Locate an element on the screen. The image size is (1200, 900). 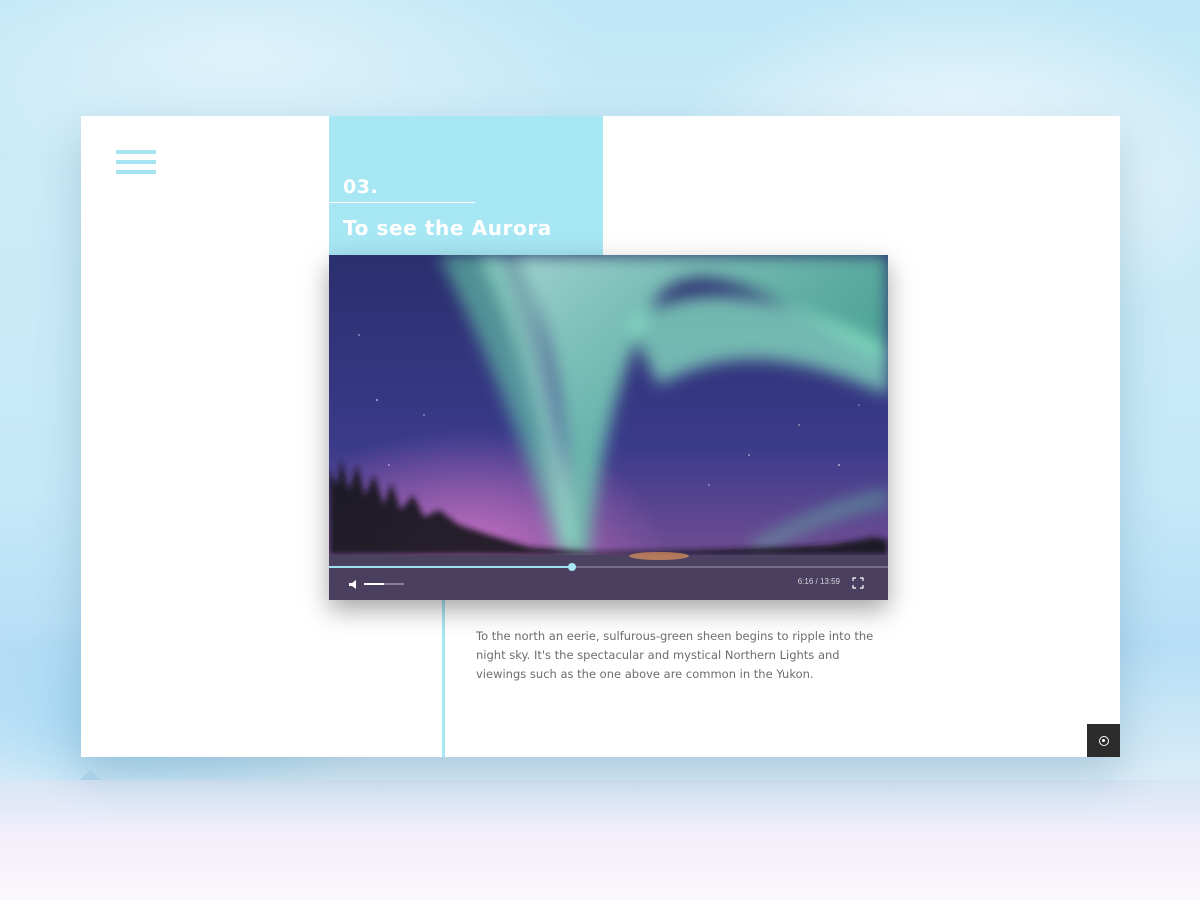
step-divider is located at coordinates (402, 202).